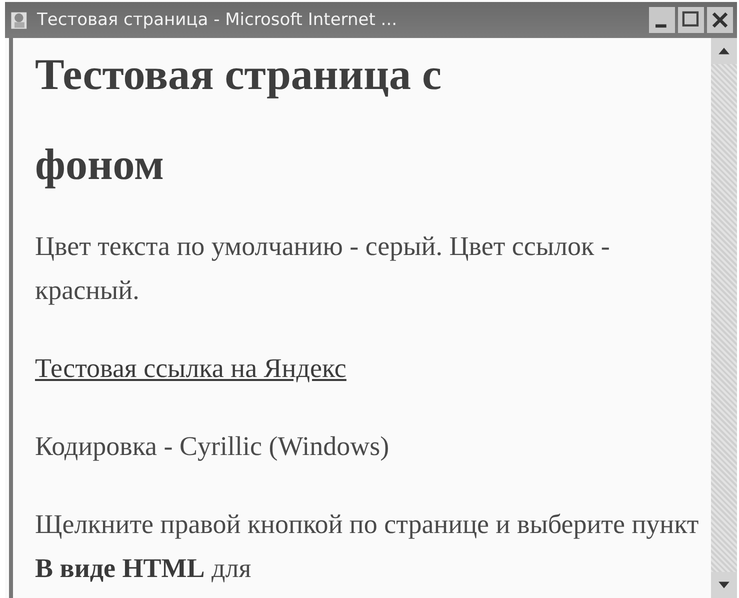  What do you see at coordinates (724, 318) in the screenshot?
I see `scrollbar` at bounding box center [724, 318].